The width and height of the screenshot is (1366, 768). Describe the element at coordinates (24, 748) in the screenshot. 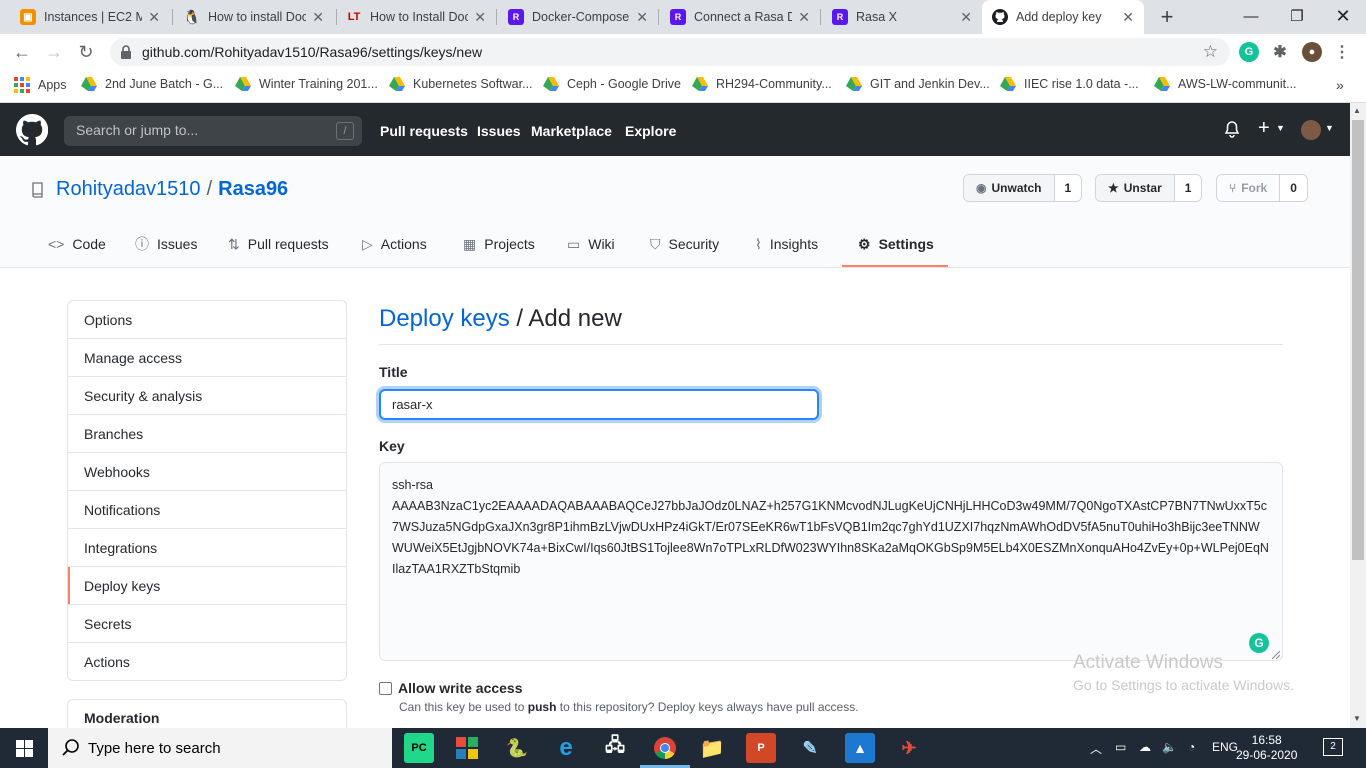

I see `start-button` at that location.